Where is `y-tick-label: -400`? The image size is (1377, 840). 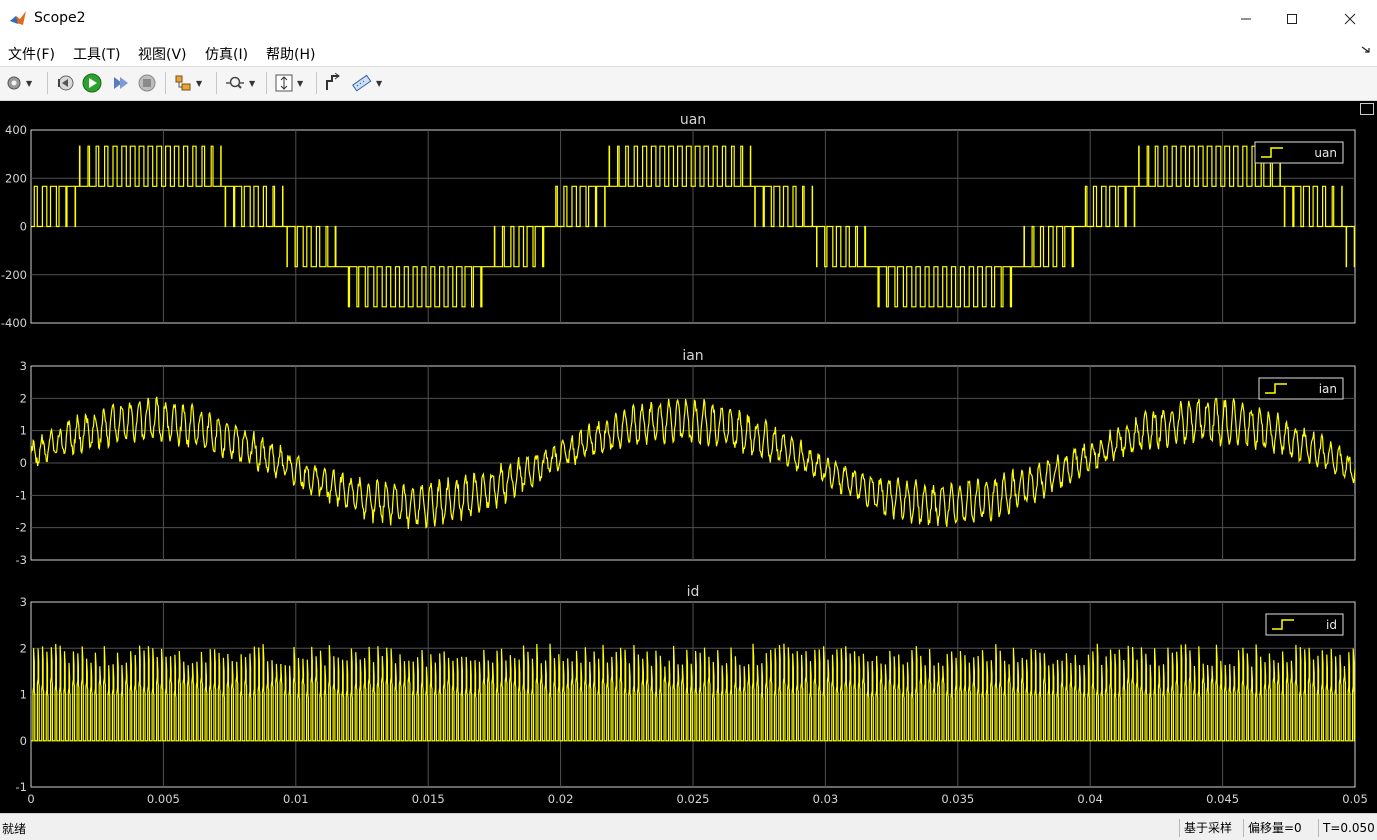
y-tick-label: -400 is located at coordinates (14, 323).